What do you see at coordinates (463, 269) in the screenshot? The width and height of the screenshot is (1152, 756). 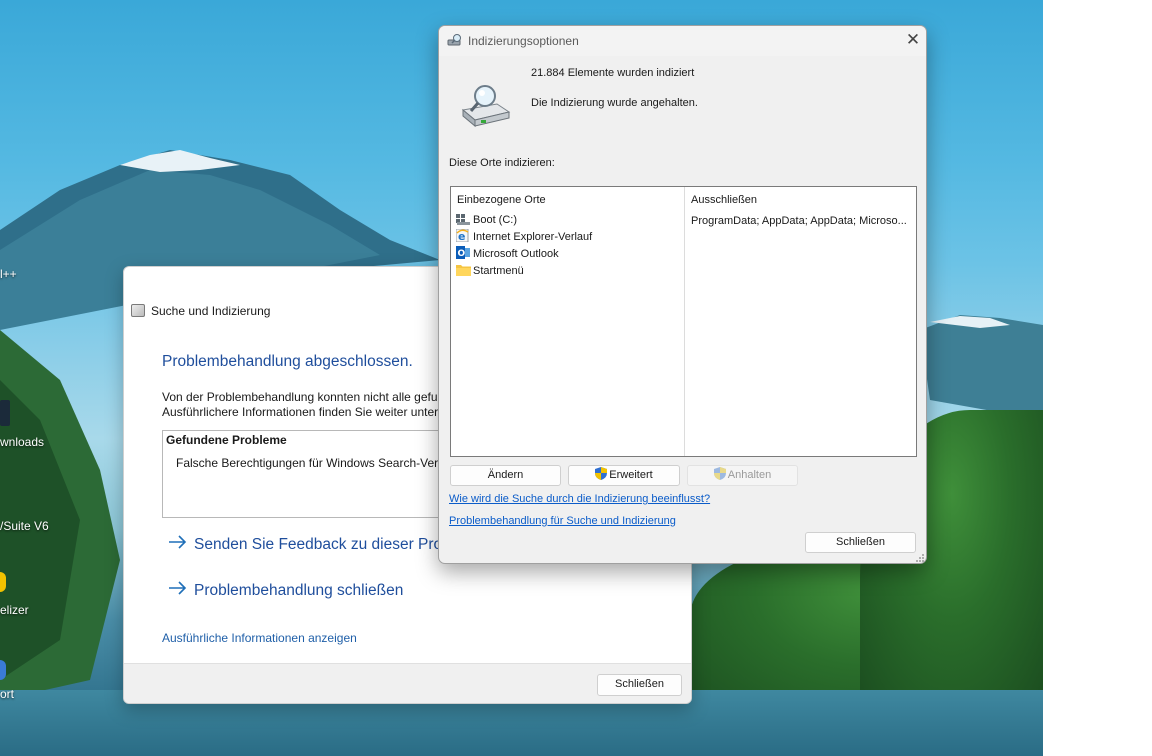 I see `folder-icon` at bounding box center [463, 269].